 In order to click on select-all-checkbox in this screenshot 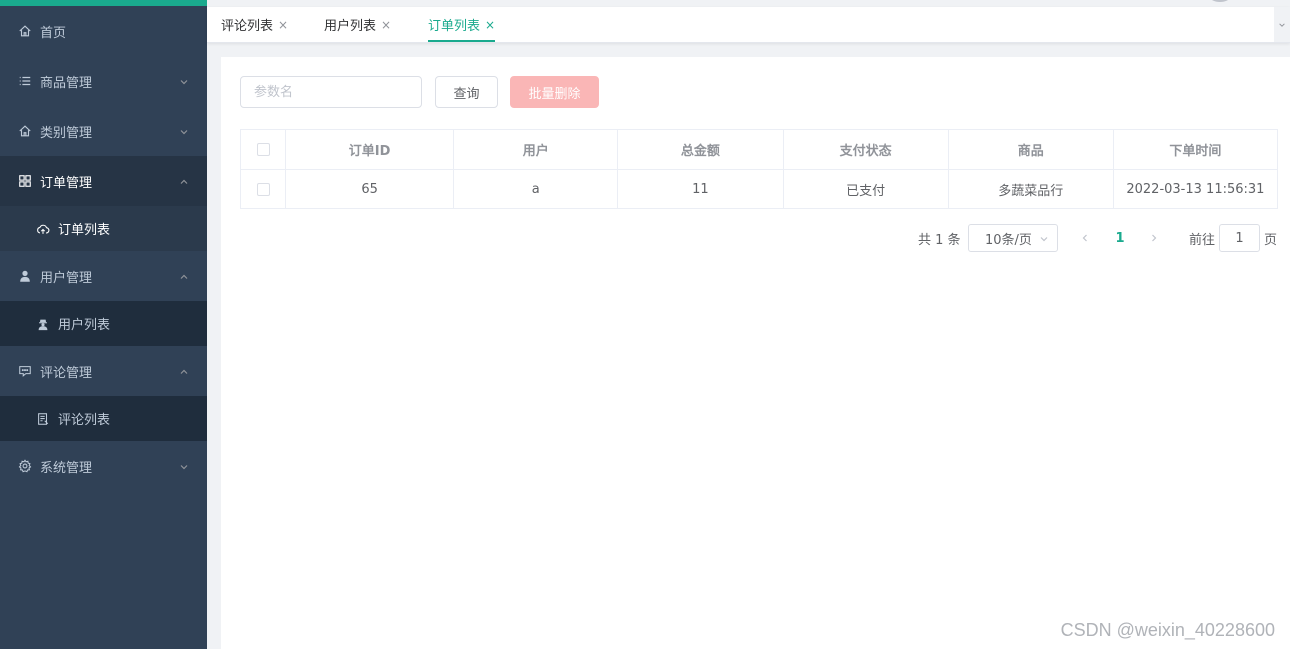, I will do `click(263, 149)`.